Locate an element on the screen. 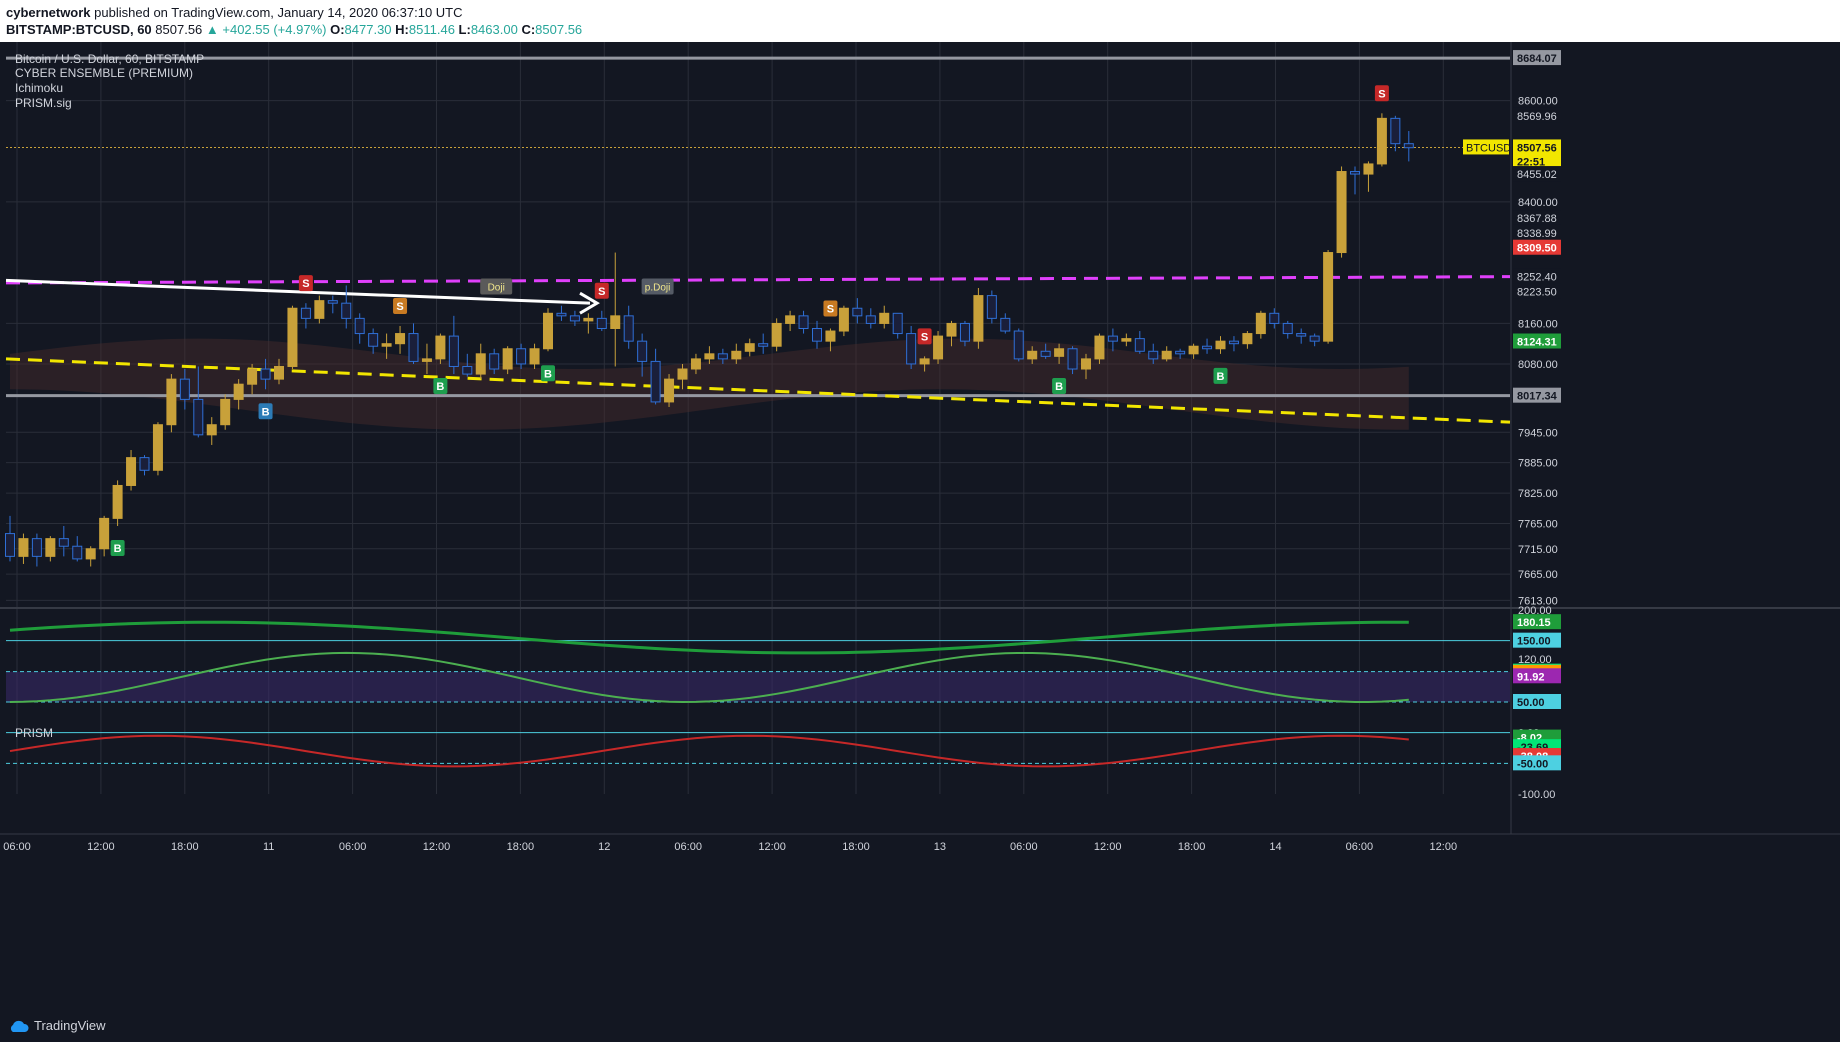 The height and width of the screenshot is (1042, 1840). pattern-label: Doji is located at coordinates (496, 288).